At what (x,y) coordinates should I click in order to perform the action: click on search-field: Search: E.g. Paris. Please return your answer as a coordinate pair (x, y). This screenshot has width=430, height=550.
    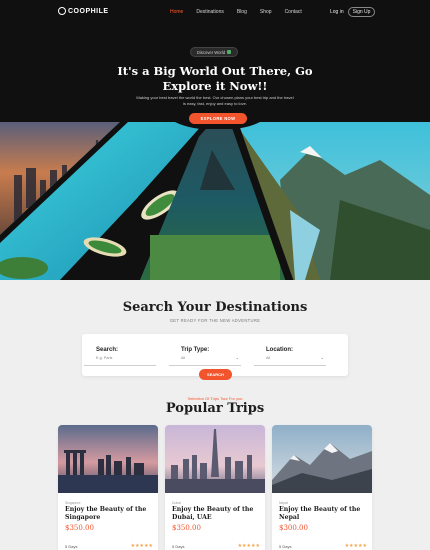
    Looking at the image, I should click on (120, 354).